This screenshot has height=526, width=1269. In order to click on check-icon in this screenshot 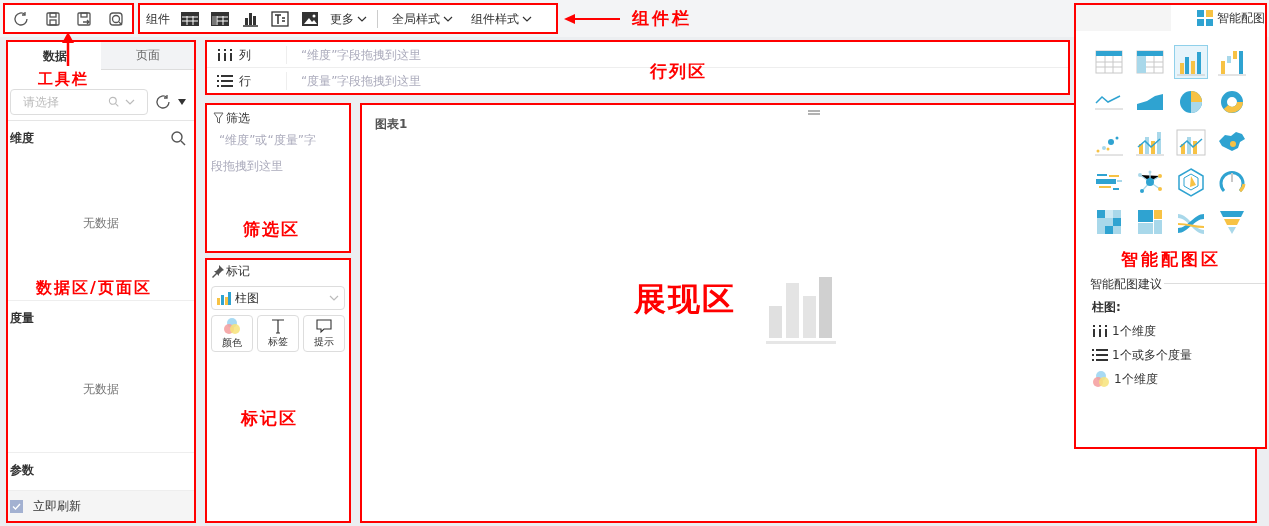, I will do `click(16, 506)`.